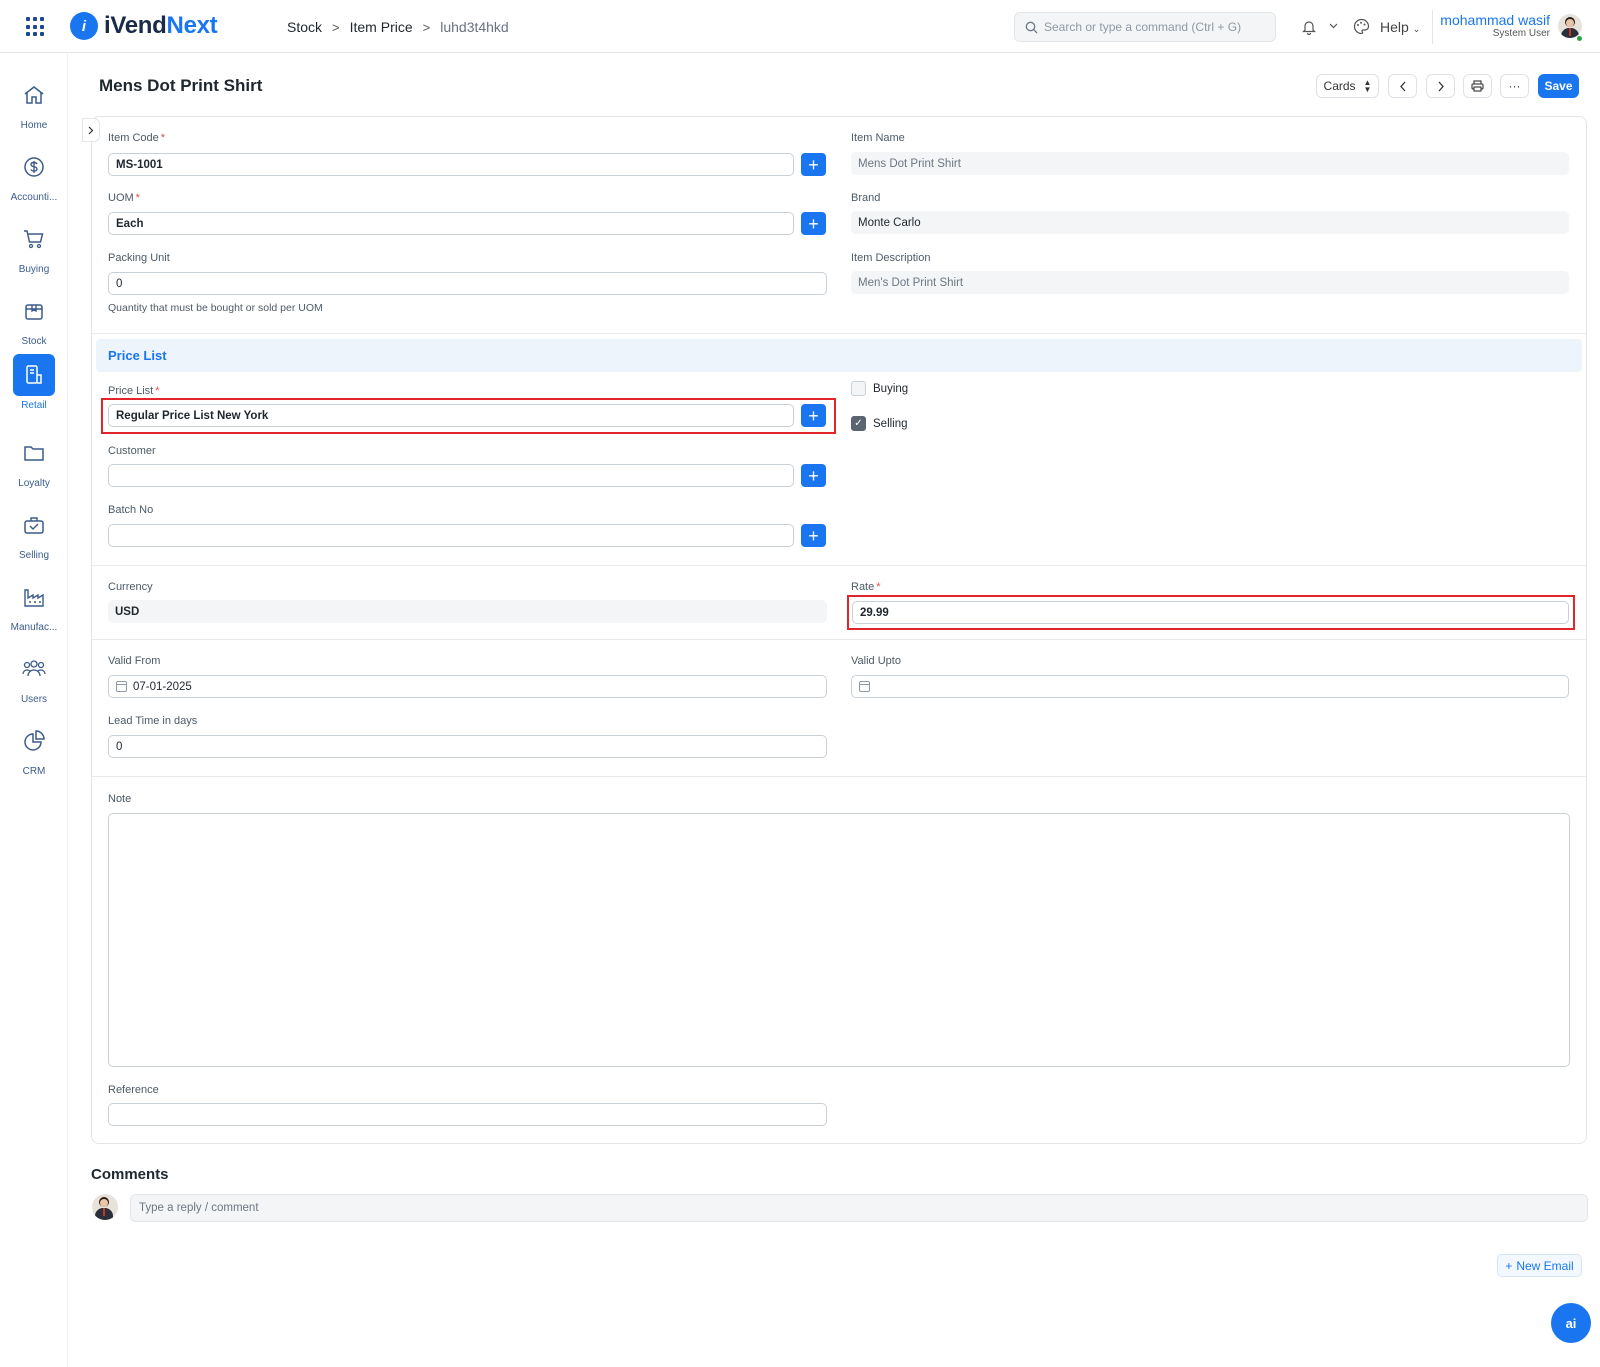 Image resolution: width=1600 pixels, height=1367 pixels. What do you see at coordinates (866, 587) in the screenshot?
I see `rate-label: Rate *` at bounding box center [866, 587].